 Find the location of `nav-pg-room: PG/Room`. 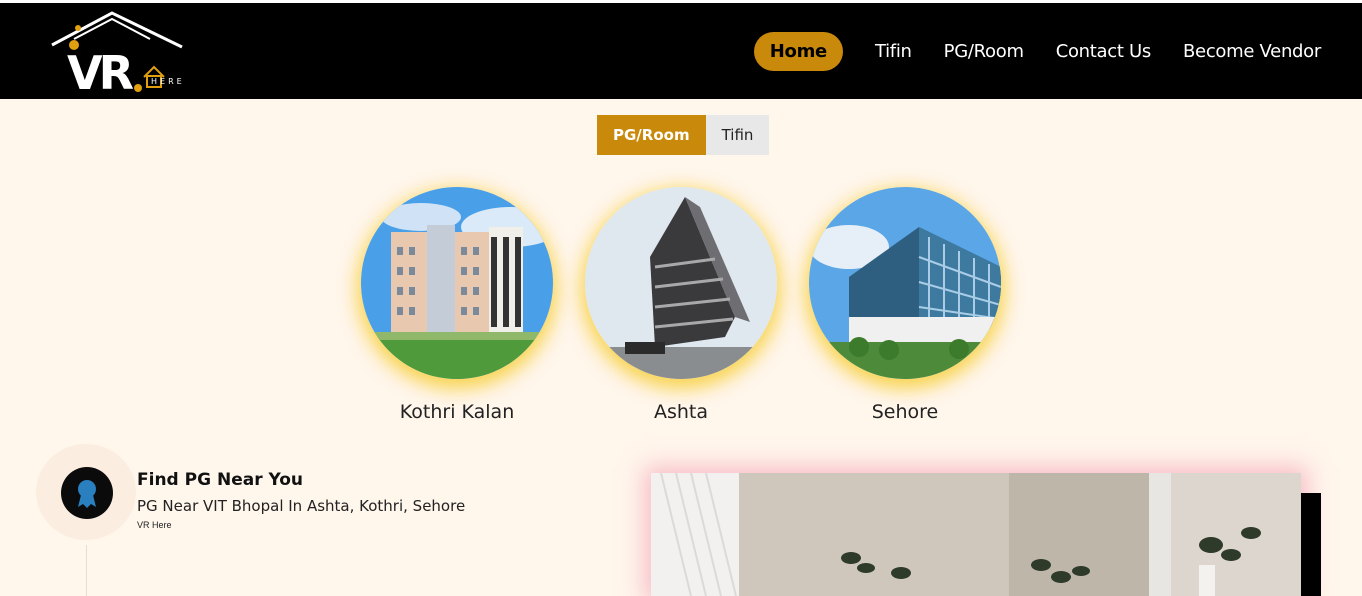

nav-pg-room: PG/Room is located at coordinates (984, 51).